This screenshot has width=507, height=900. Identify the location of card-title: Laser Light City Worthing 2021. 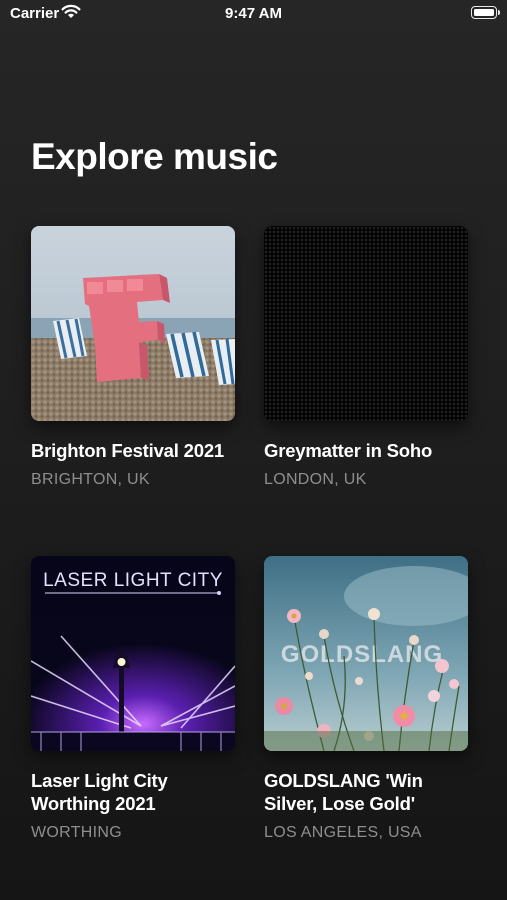
(99, 792).